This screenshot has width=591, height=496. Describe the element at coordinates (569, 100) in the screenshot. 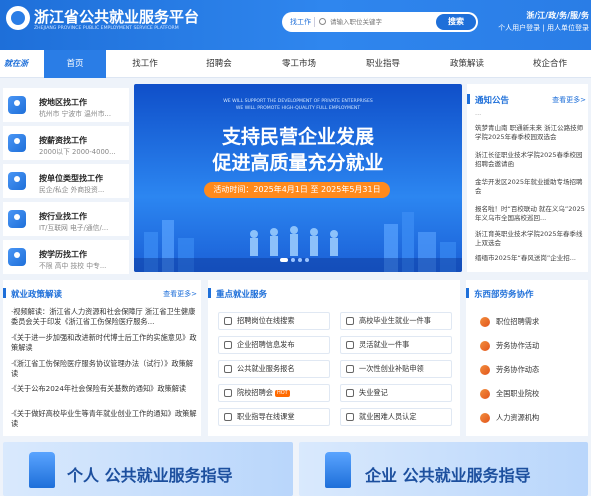

I see `notice-more-link: 查看更多>` at that location.